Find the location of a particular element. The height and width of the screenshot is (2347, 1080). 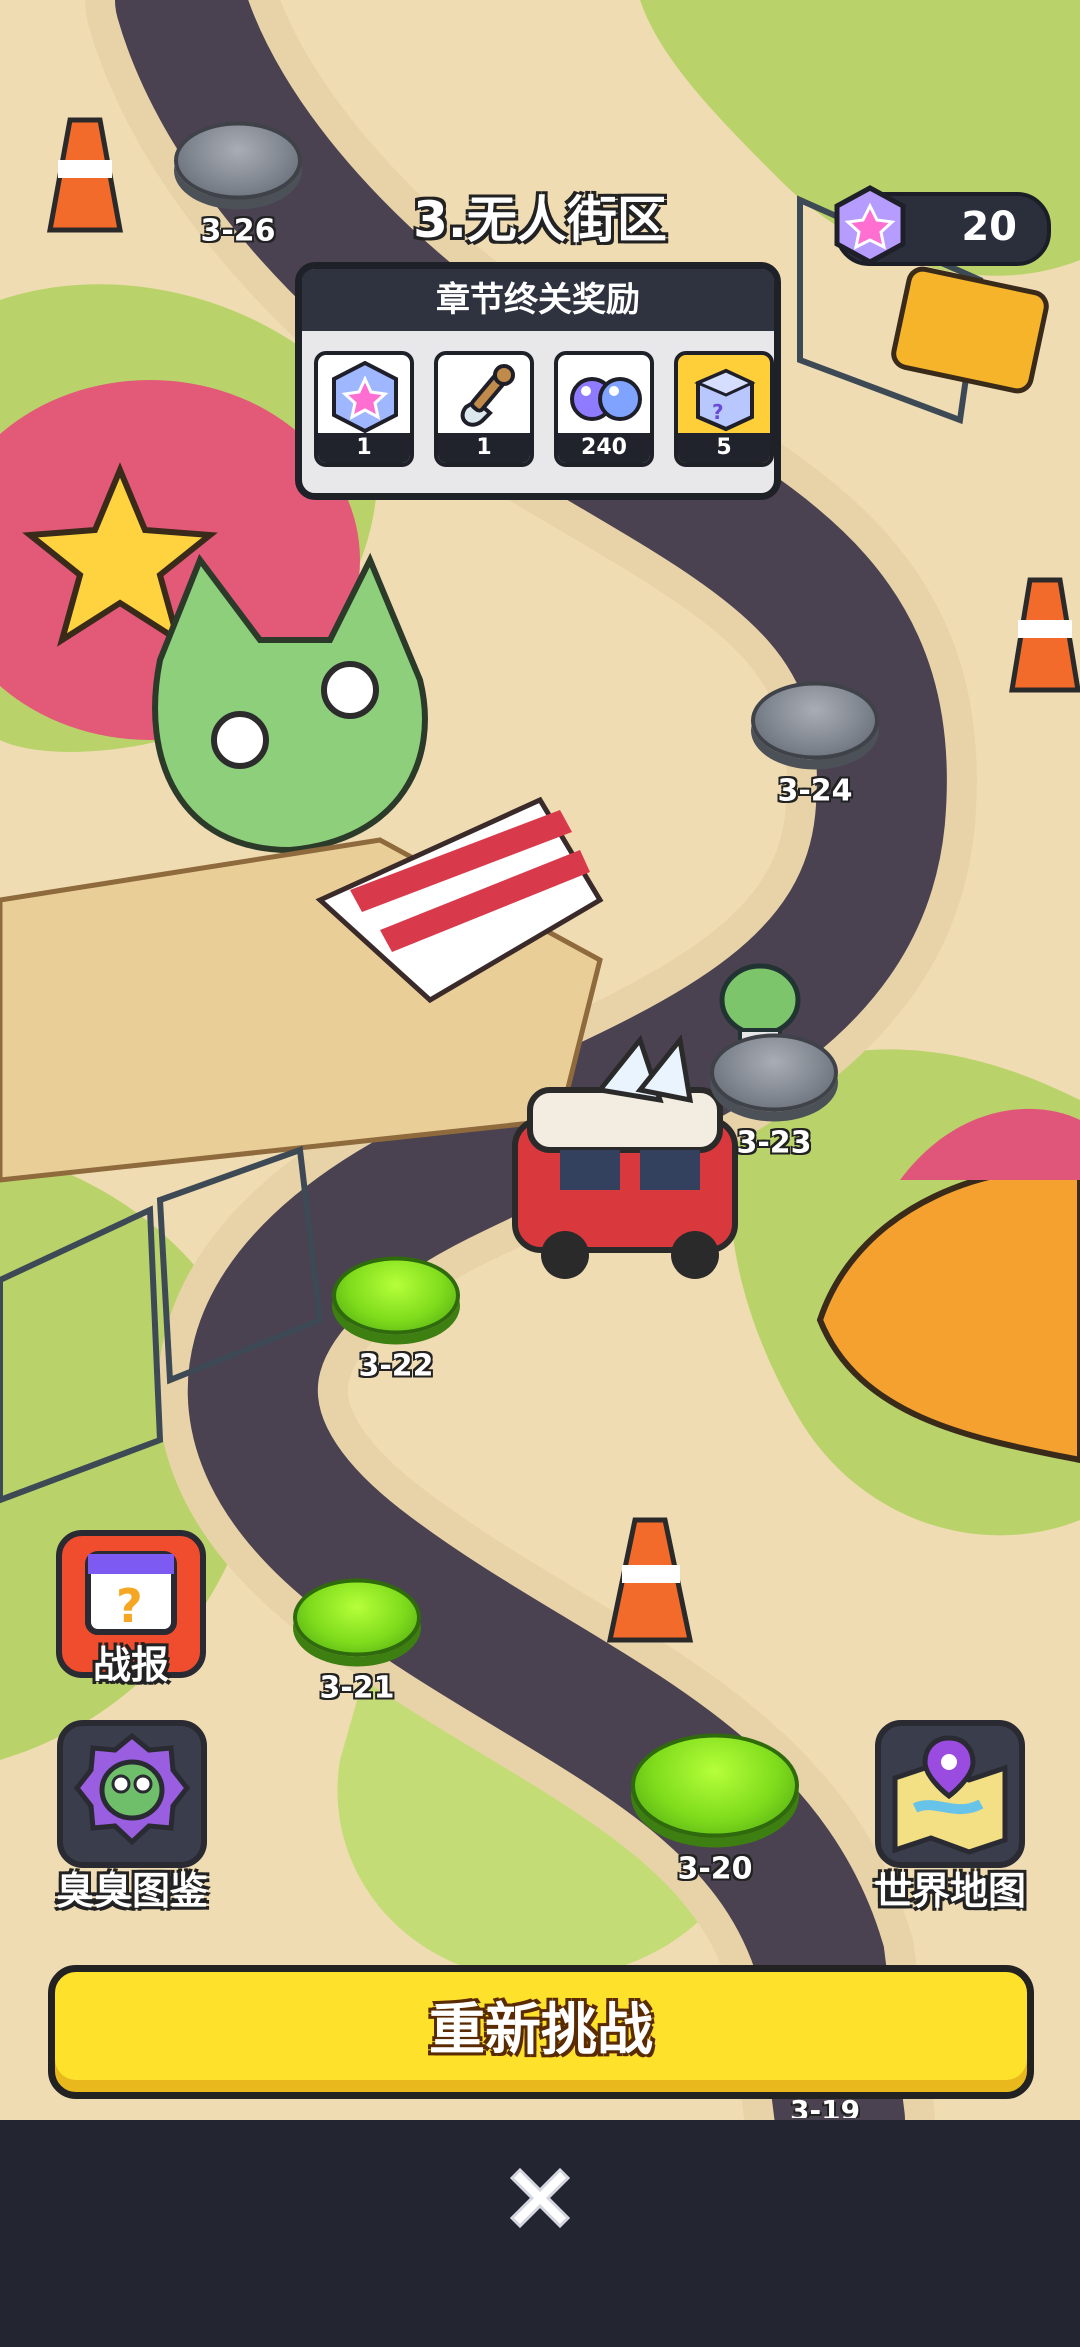

stage-node-3-24: 3-24 is located at coordinates (815, 745).